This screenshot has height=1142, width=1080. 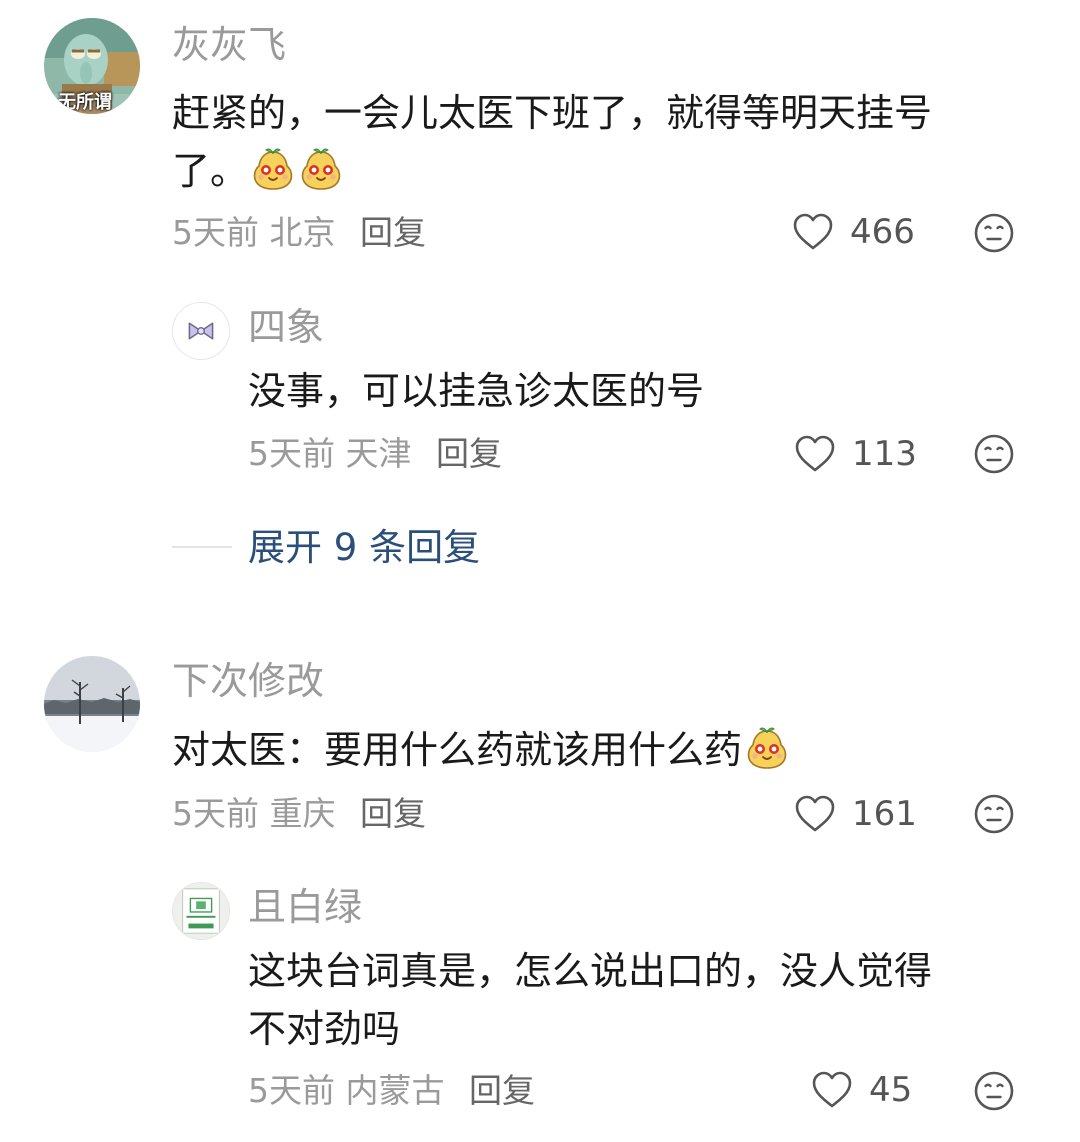 What do you see at coordinates (891, 1090) in the screenshot?
I see `like-count: 45` at bounding box center [891, 1090].